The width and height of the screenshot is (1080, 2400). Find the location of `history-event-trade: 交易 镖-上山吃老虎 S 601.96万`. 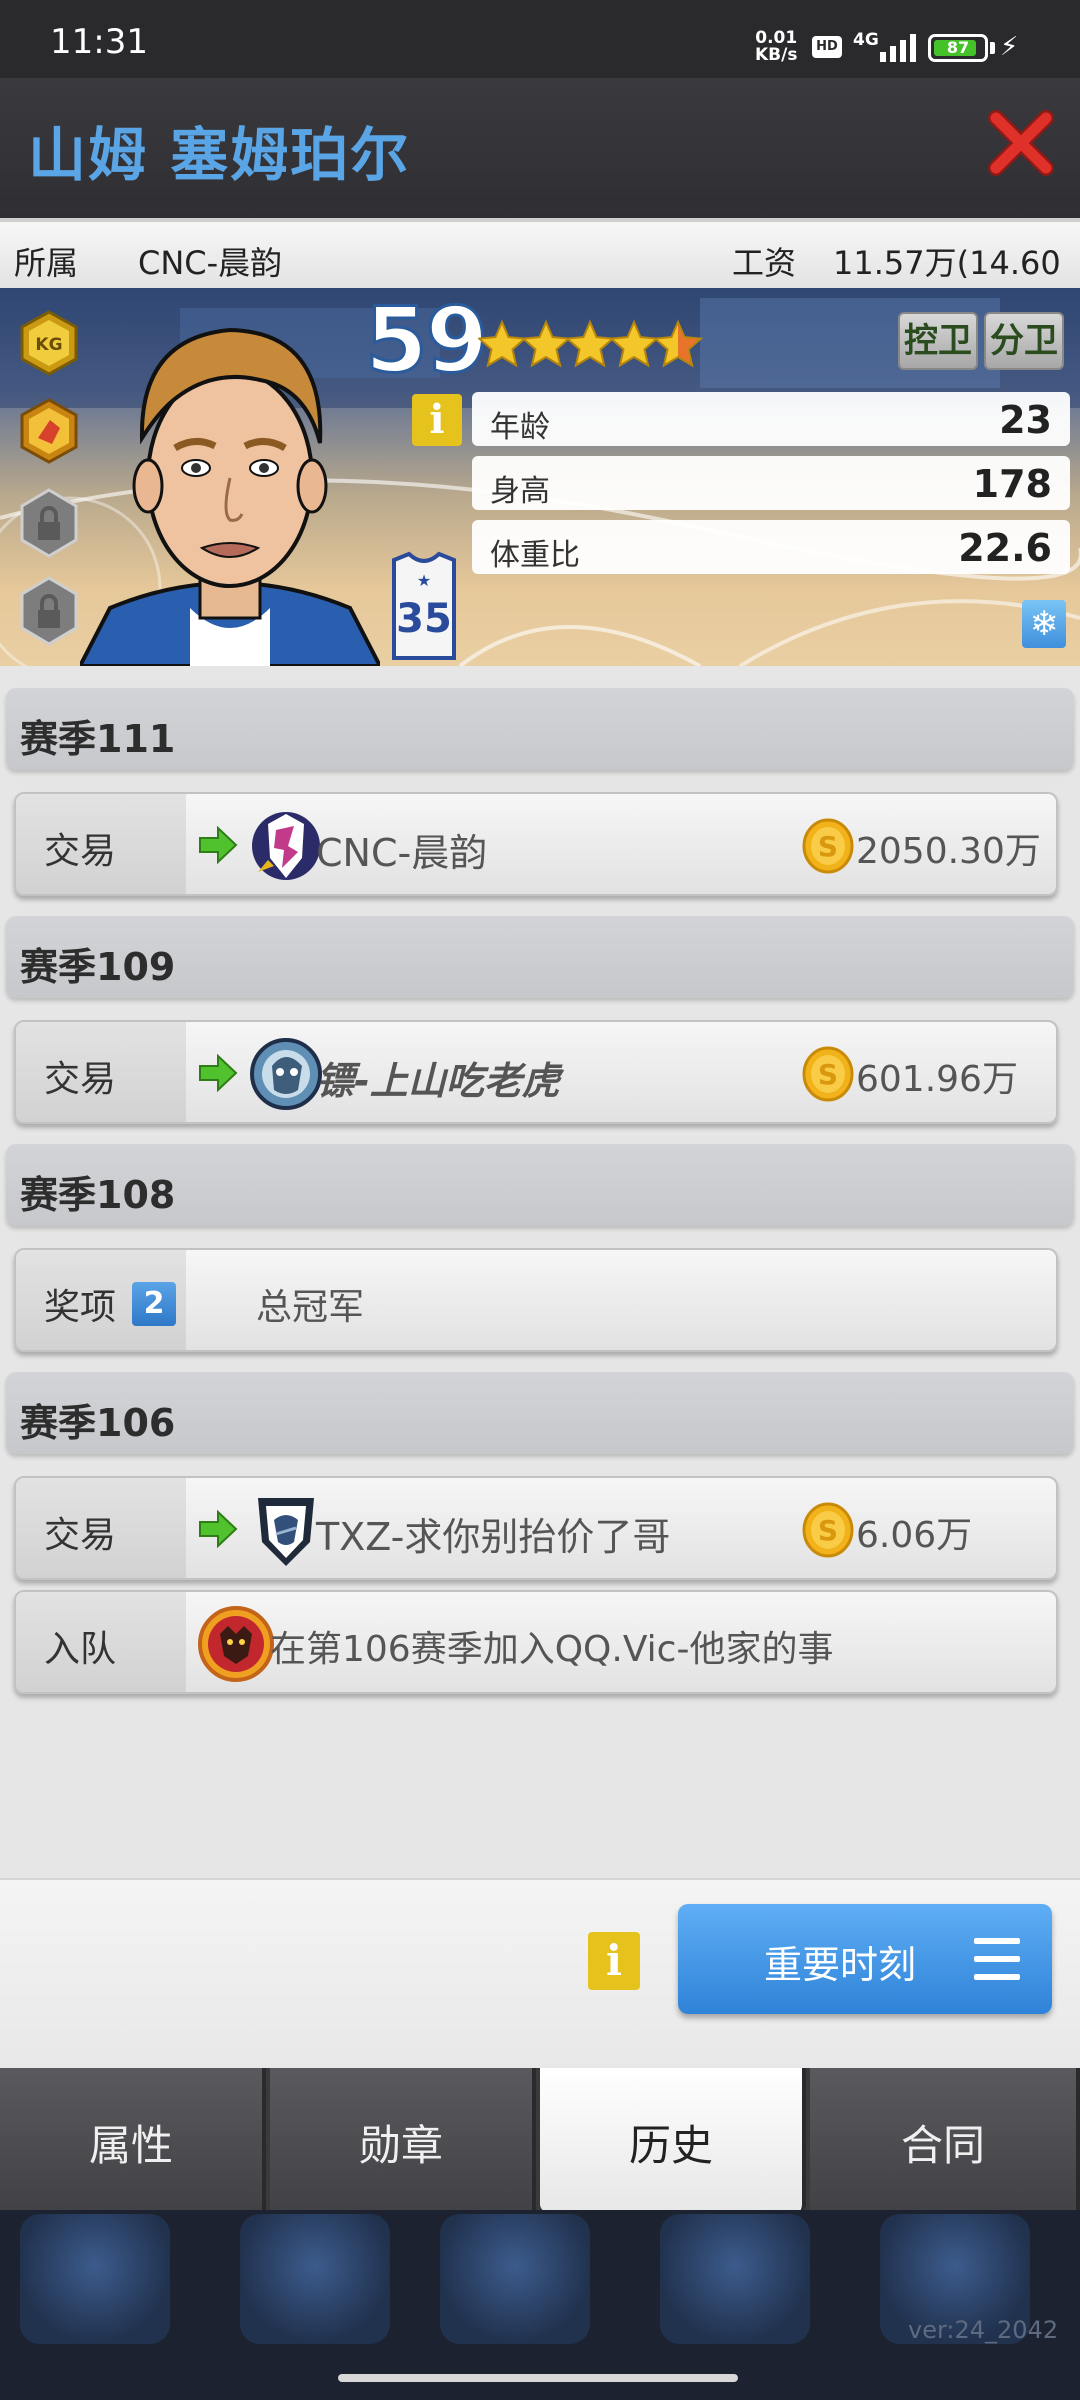

history-event-trade: 交易 镖-上山吃老虎 S 601.96万 is located at coordinates (536, 1072).